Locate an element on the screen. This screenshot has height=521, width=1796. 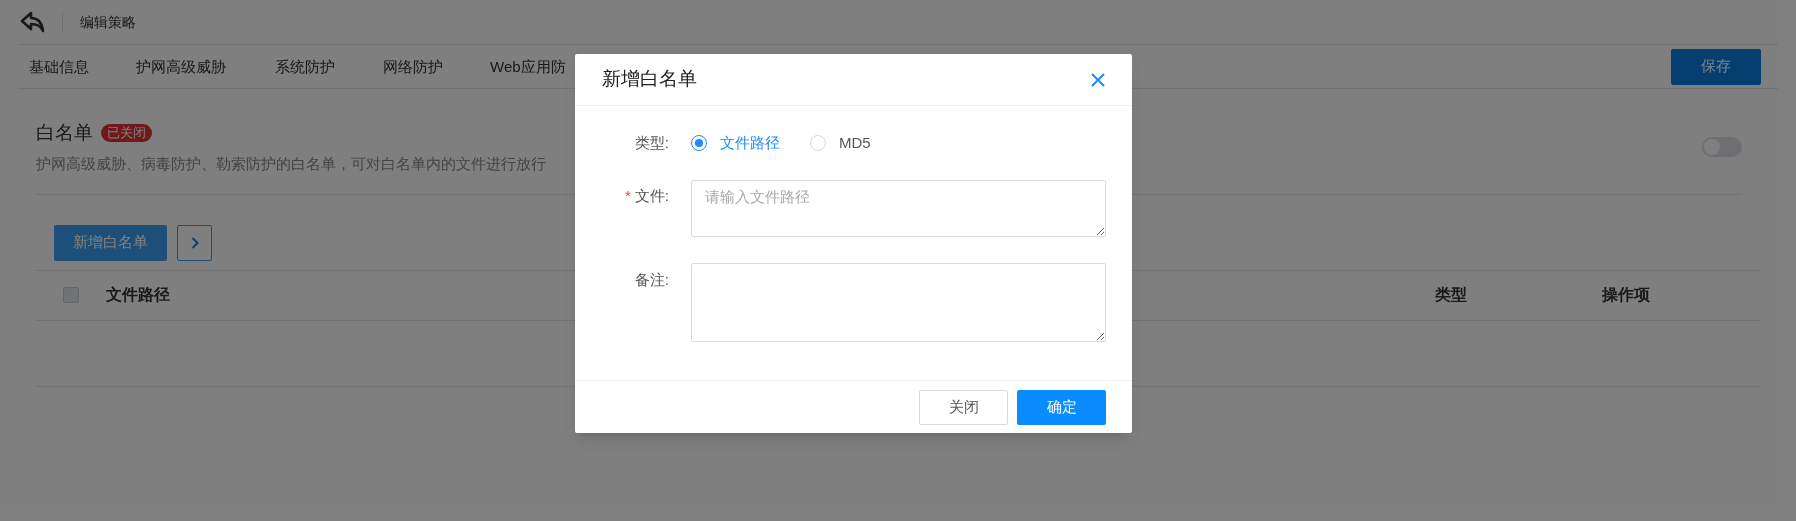
back-icon is located at coordinates (33, 22).